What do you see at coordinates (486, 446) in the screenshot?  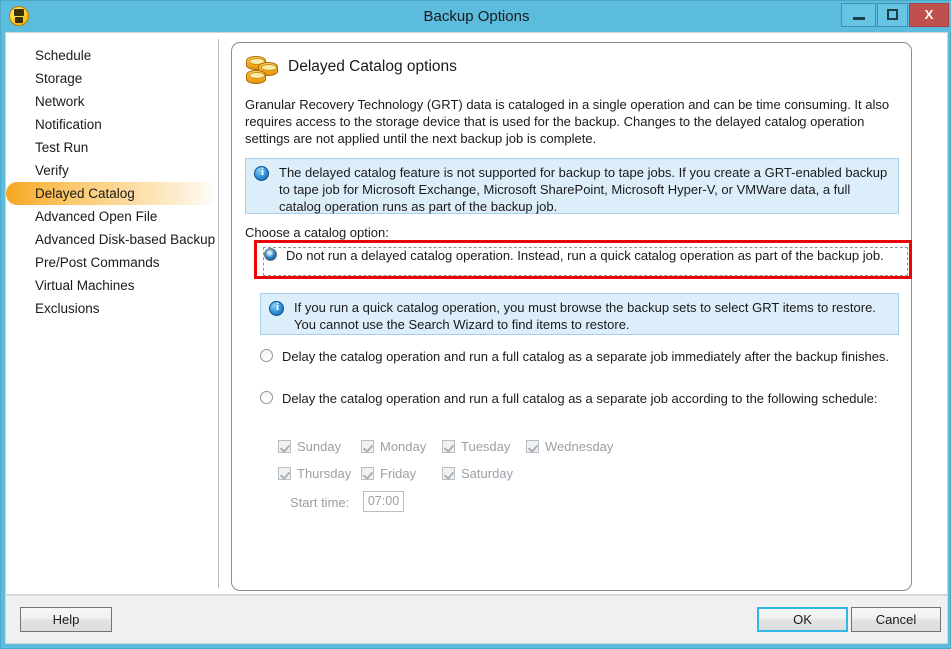 I see `checkbox-label: Tuesday` at bounding box center [486, 446].